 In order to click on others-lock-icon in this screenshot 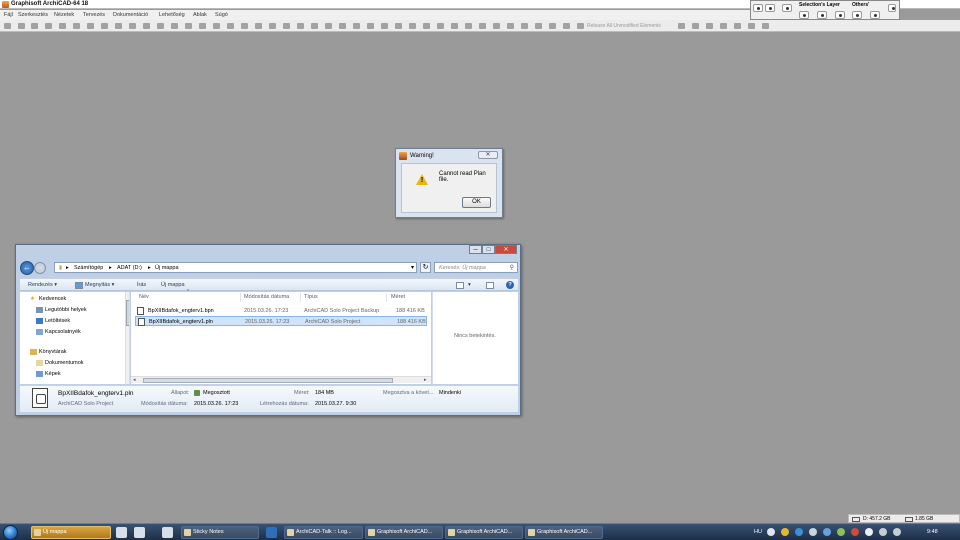, I will do `click(875, 15)`.